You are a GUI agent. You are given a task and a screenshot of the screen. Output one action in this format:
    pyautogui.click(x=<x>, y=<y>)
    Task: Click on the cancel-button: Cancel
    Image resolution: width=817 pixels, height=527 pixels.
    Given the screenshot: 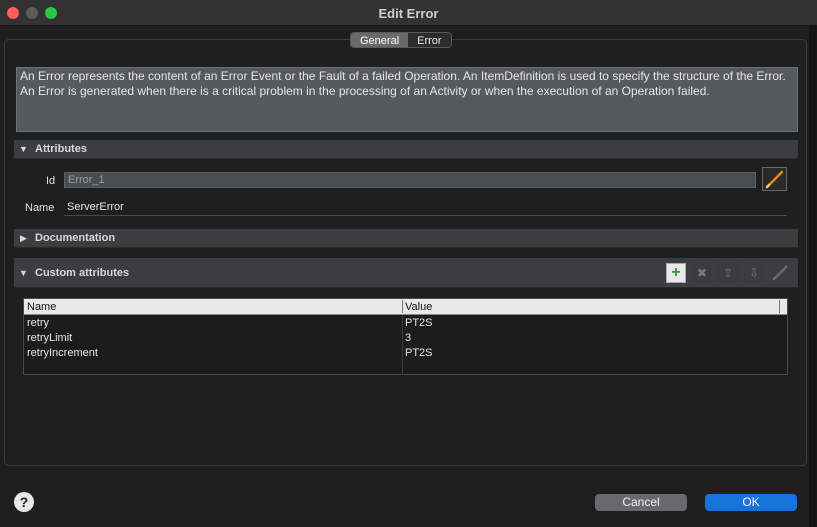 What is the action you would take?
    pyautogui.click(x=641, y=502)
    